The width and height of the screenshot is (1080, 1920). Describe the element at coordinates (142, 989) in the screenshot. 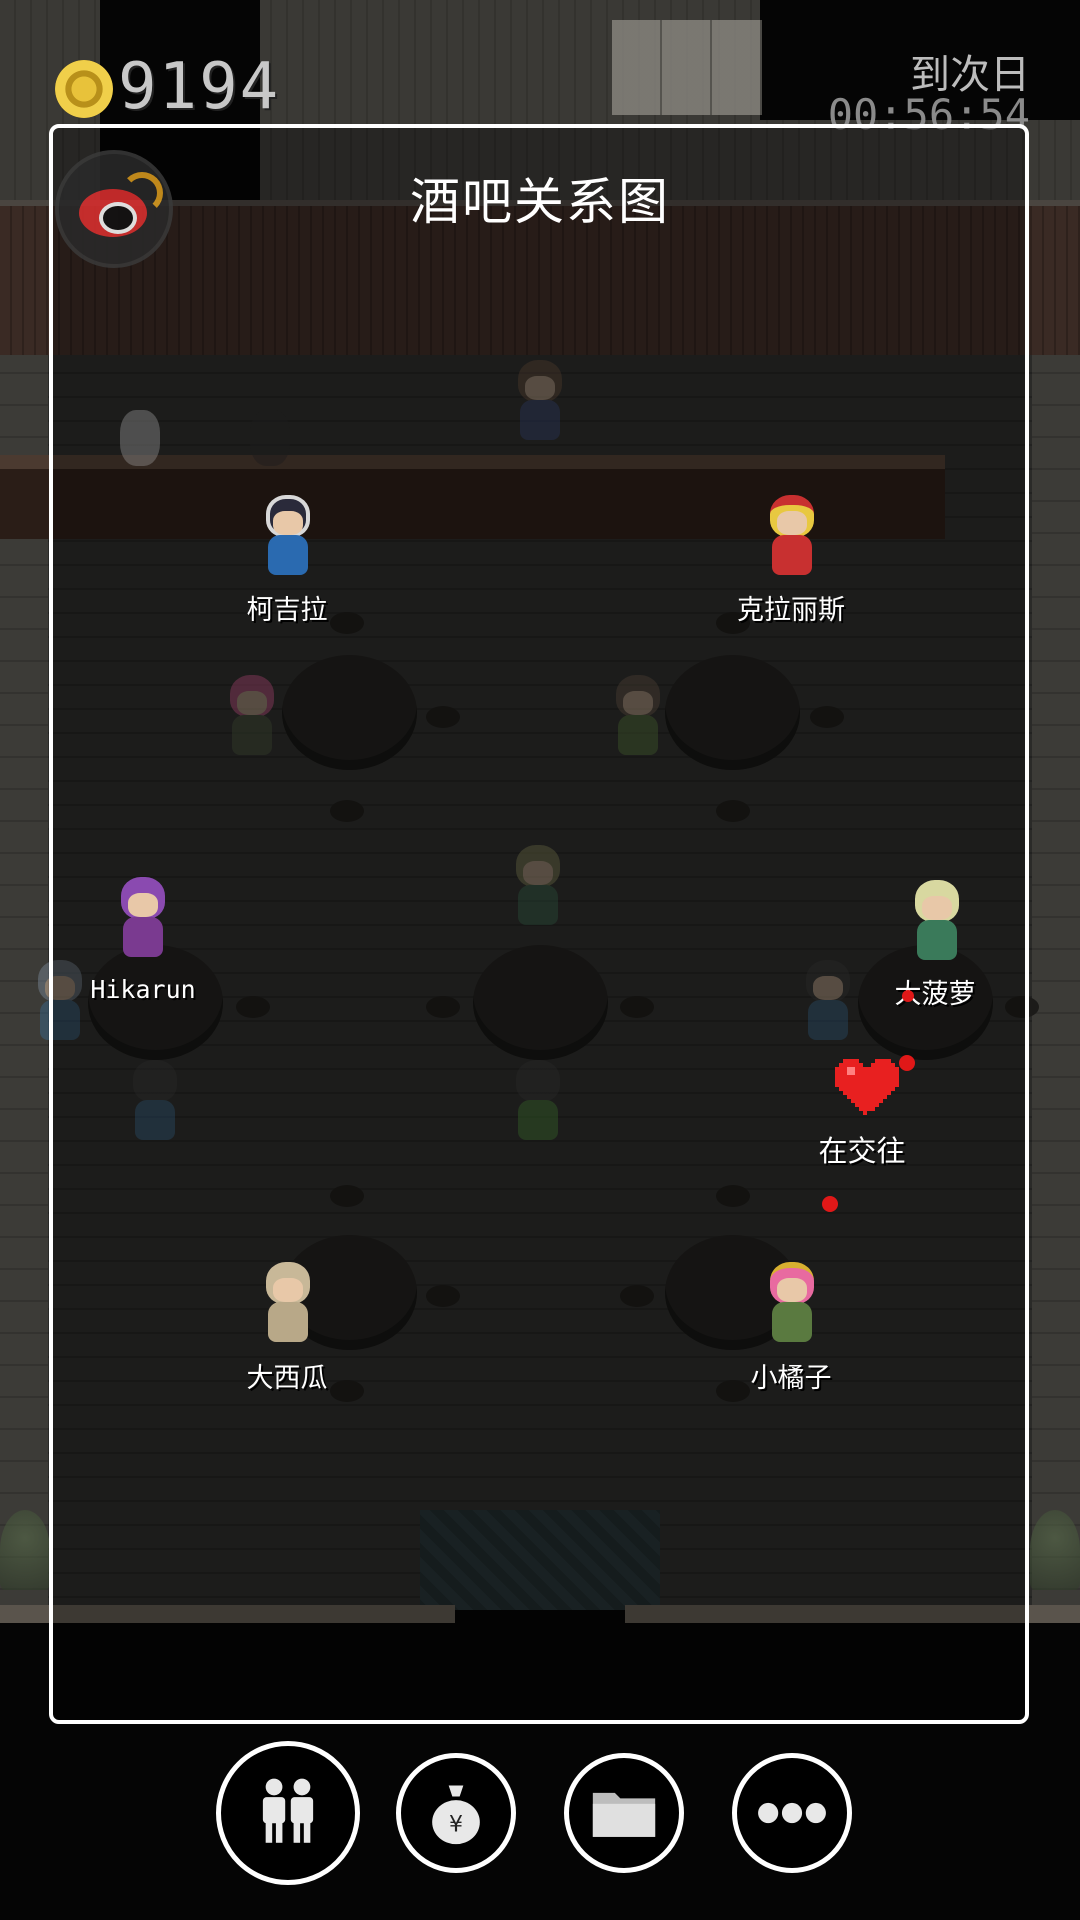

I see `character-name: Hikarun` at that location.